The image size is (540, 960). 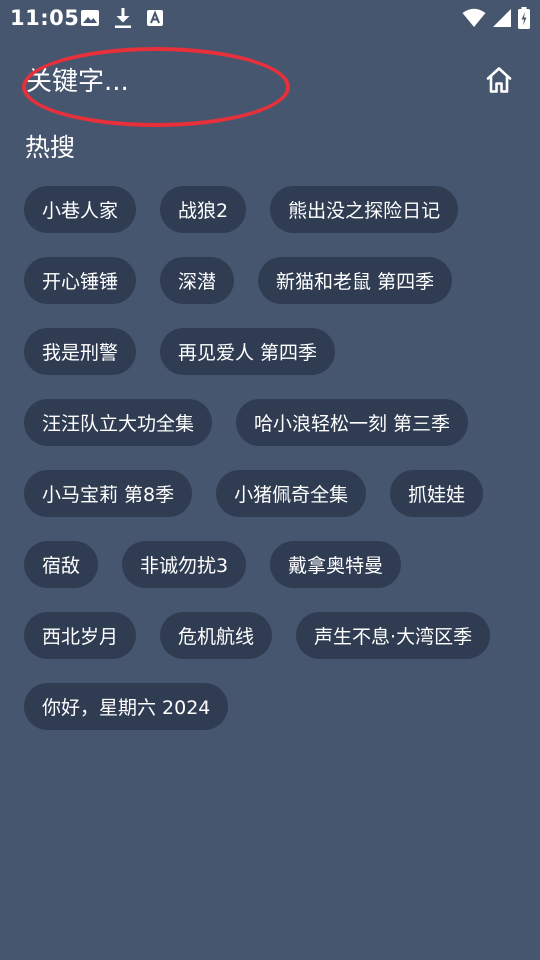 What do you see at coordinates (236, 82) in the screenshot?
I see `search-input` at bounding box center [236, 82].